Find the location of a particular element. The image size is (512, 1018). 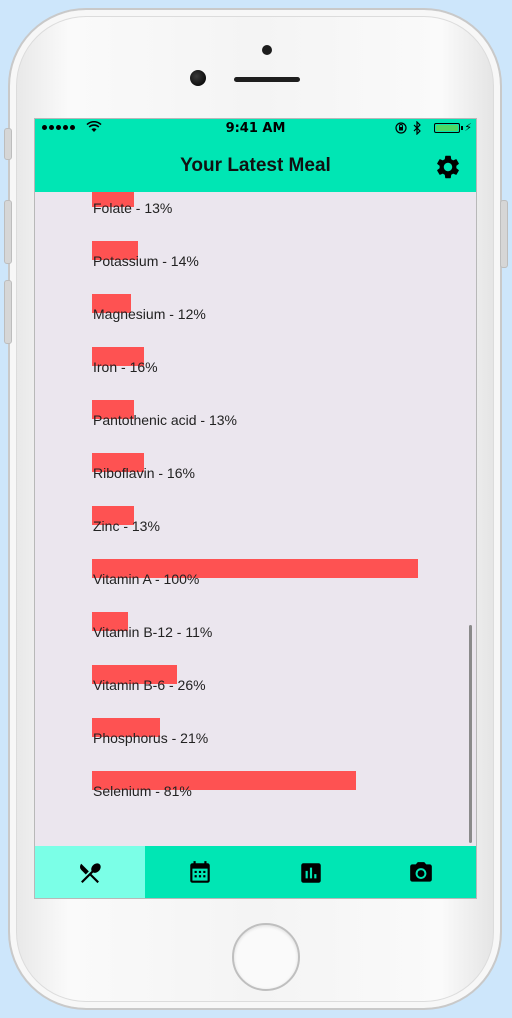

page-title: Your Latest Meal is located at coordinates (255, 165).